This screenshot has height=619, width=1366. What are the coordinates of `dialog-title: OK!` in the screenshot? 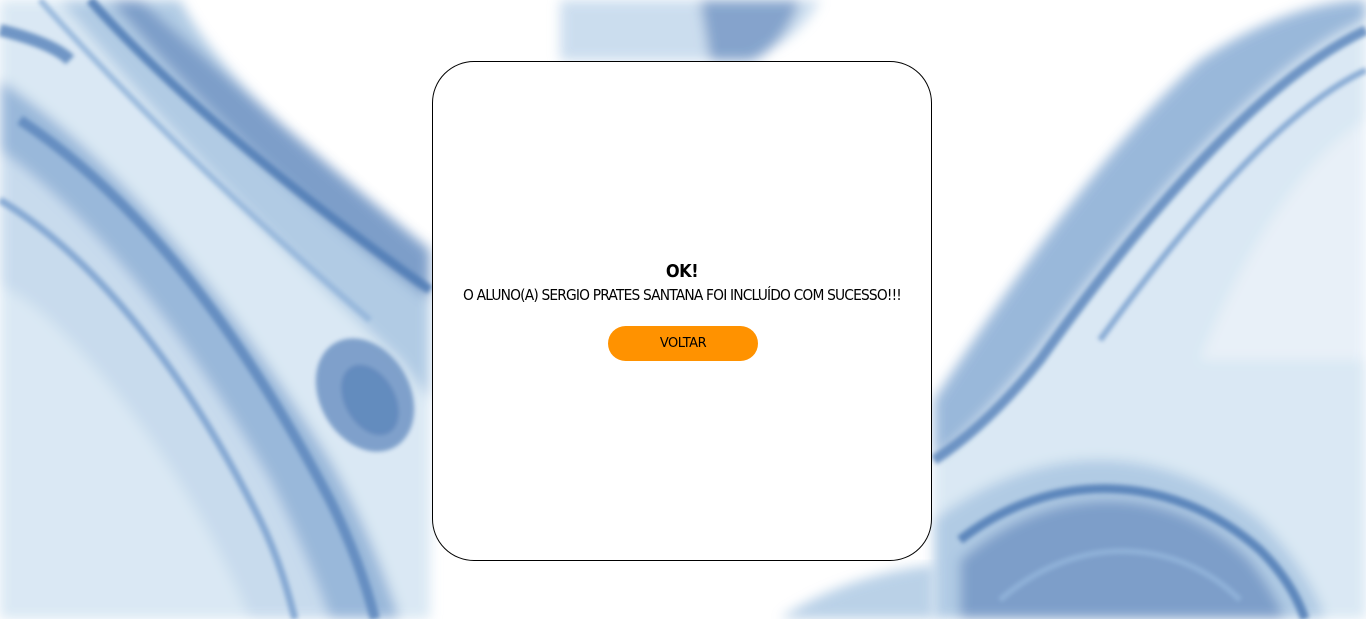 It's located at (682, 271).